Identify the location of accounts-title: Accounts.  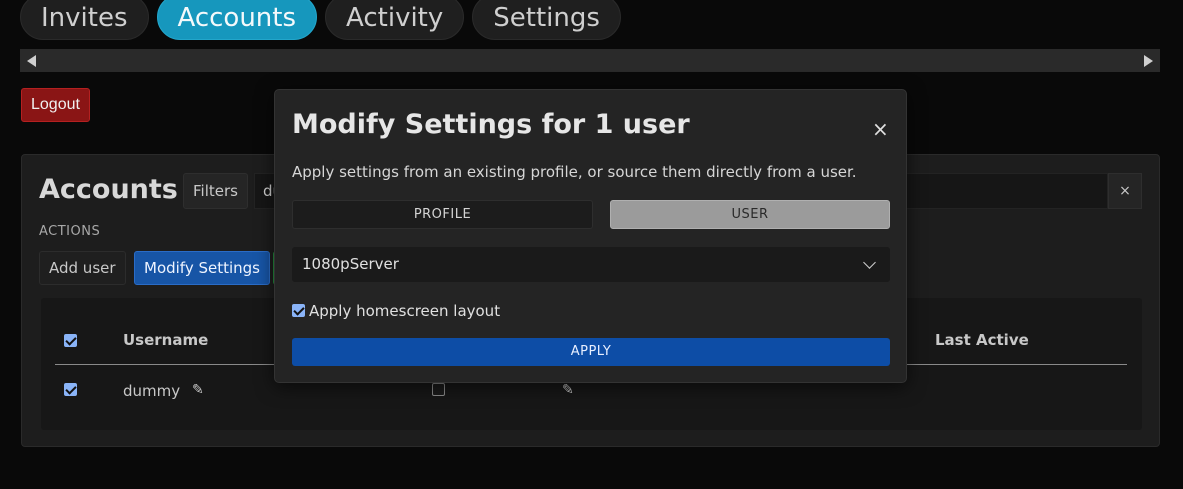
(108, 189).